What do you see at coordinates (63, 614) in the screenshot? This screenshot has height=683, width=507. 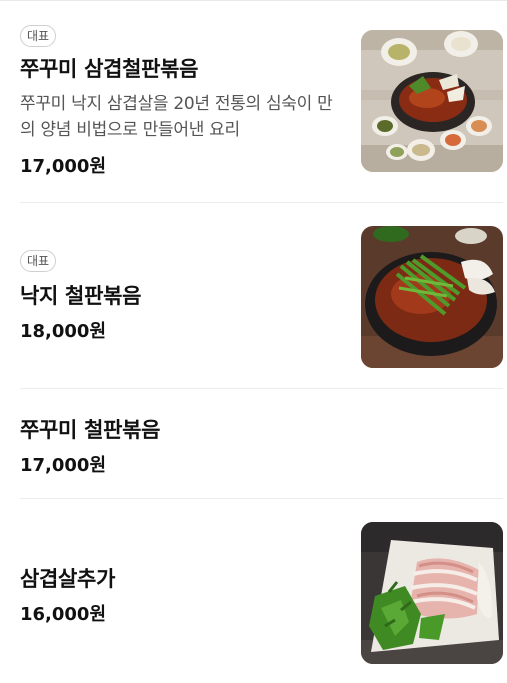 I see `menu-item-price: 16,000원` at bounding box center [63, 614].